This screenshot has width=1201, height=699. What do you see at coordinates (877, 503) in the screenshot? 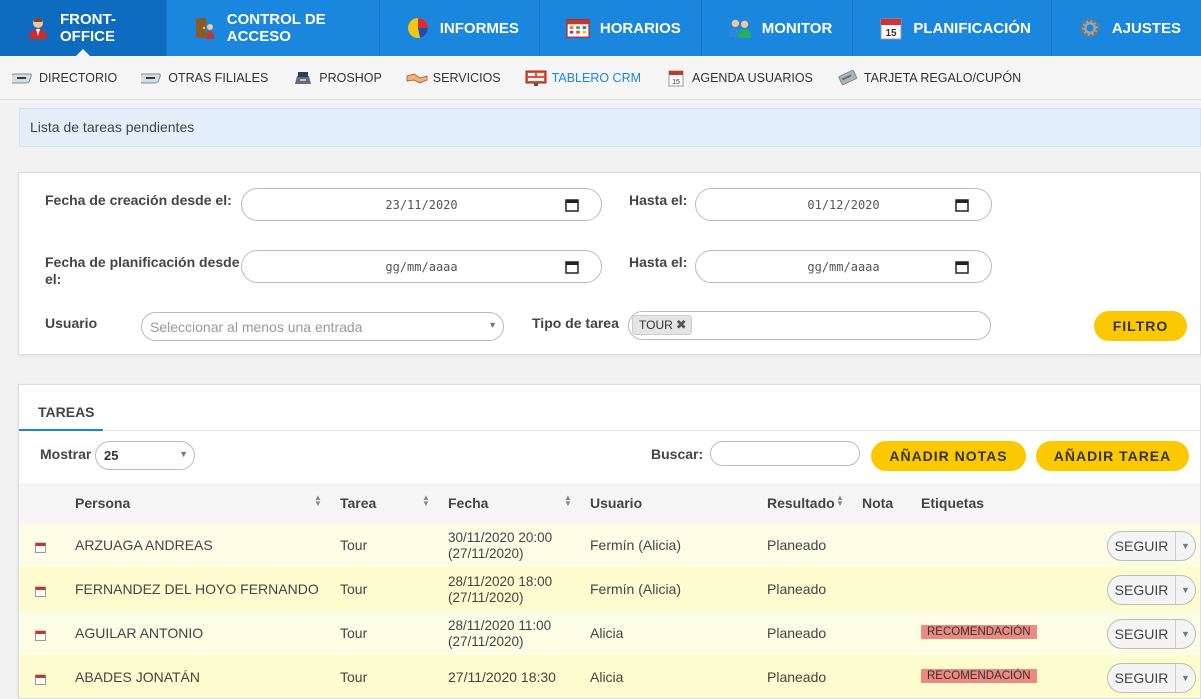
I see `column-nota: Nota` at bounding box center [877, 503].